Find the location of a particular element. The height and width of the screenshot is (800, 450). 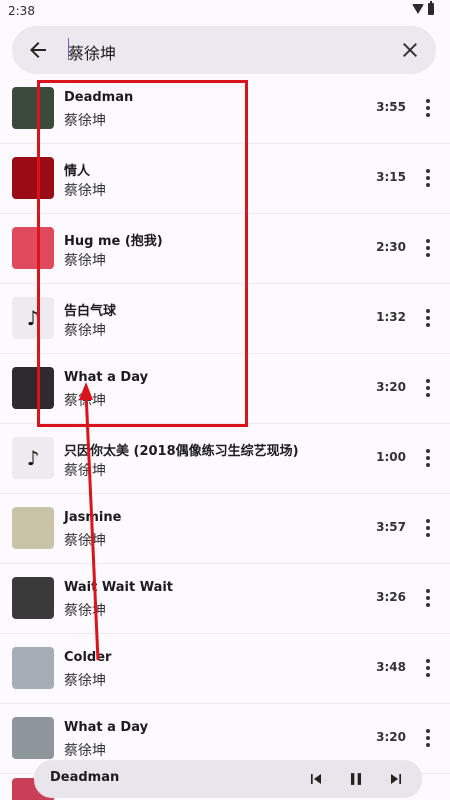

close-icon is located at coordinates (410, 50).